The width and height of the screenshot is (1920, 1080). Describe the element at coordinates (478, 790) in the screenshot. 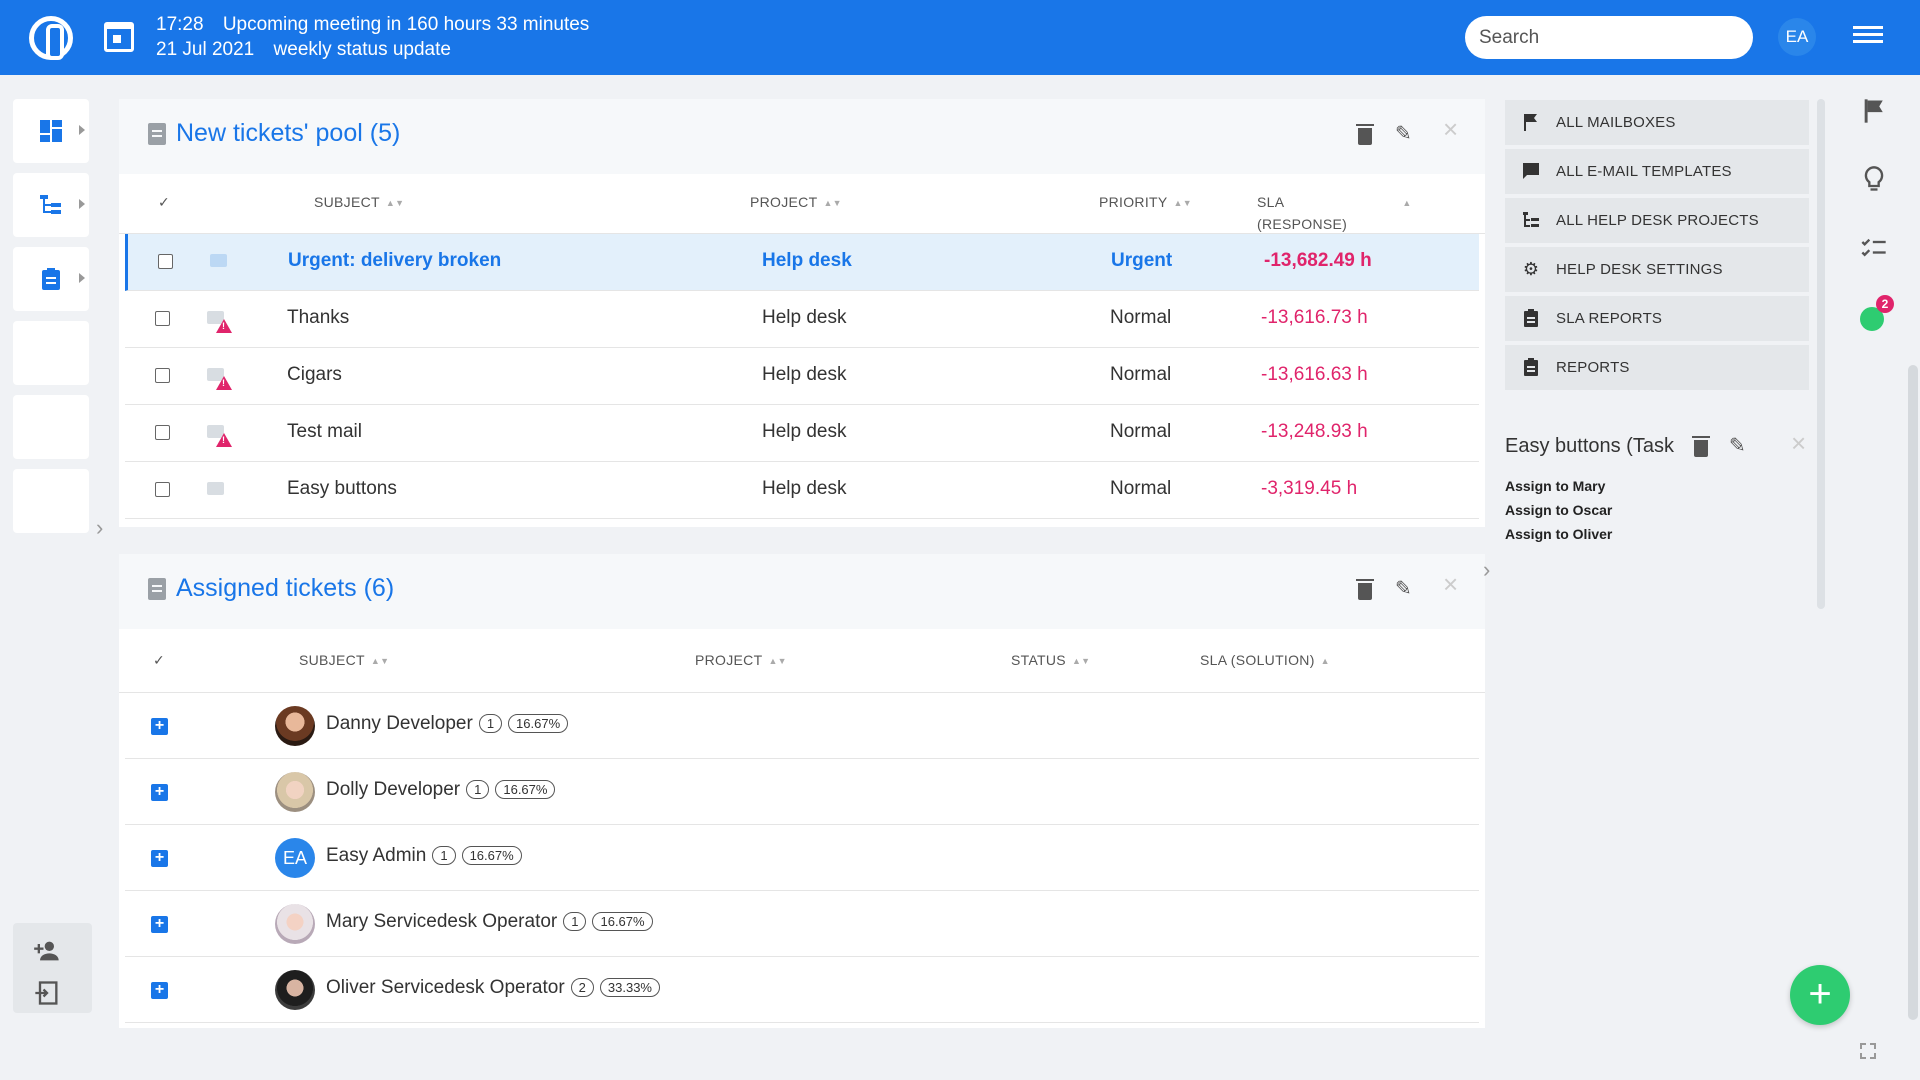

I see `ticket-count-badge: 1` at that location.